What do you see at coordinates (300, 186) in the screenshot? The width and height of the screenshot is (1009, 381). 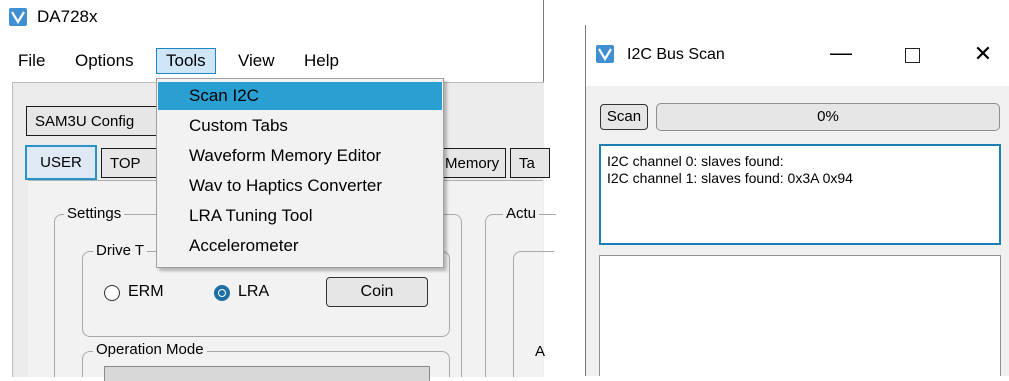 I see `menu-item-wav-to-haptics: Wav to Haptics Converter` at bounding box center [300, 186].